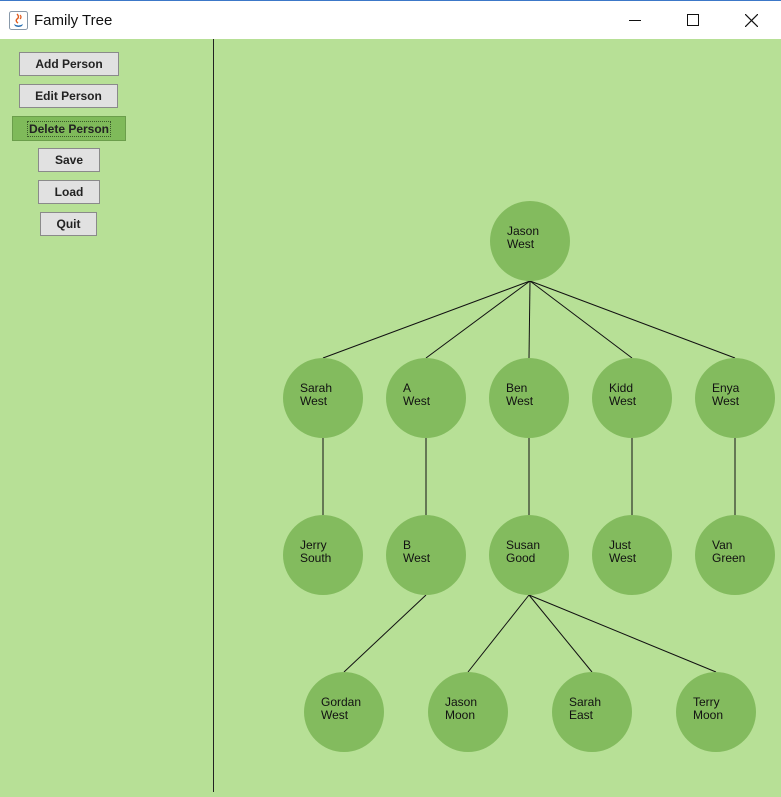  I want to click on edge-susan_good-jason_moon, so click(498, 633).